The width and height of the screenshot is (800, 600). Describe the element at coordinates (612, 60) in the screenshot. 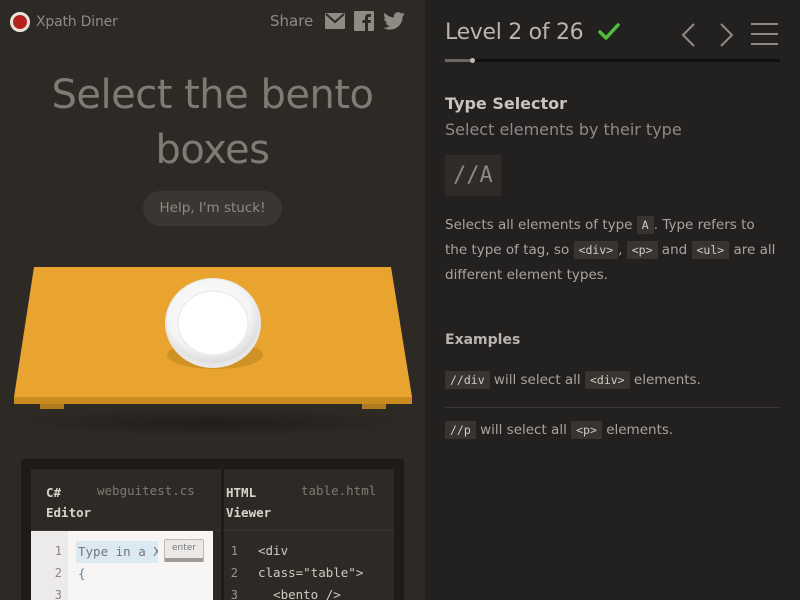

I see `level-progress-bar` at that location.